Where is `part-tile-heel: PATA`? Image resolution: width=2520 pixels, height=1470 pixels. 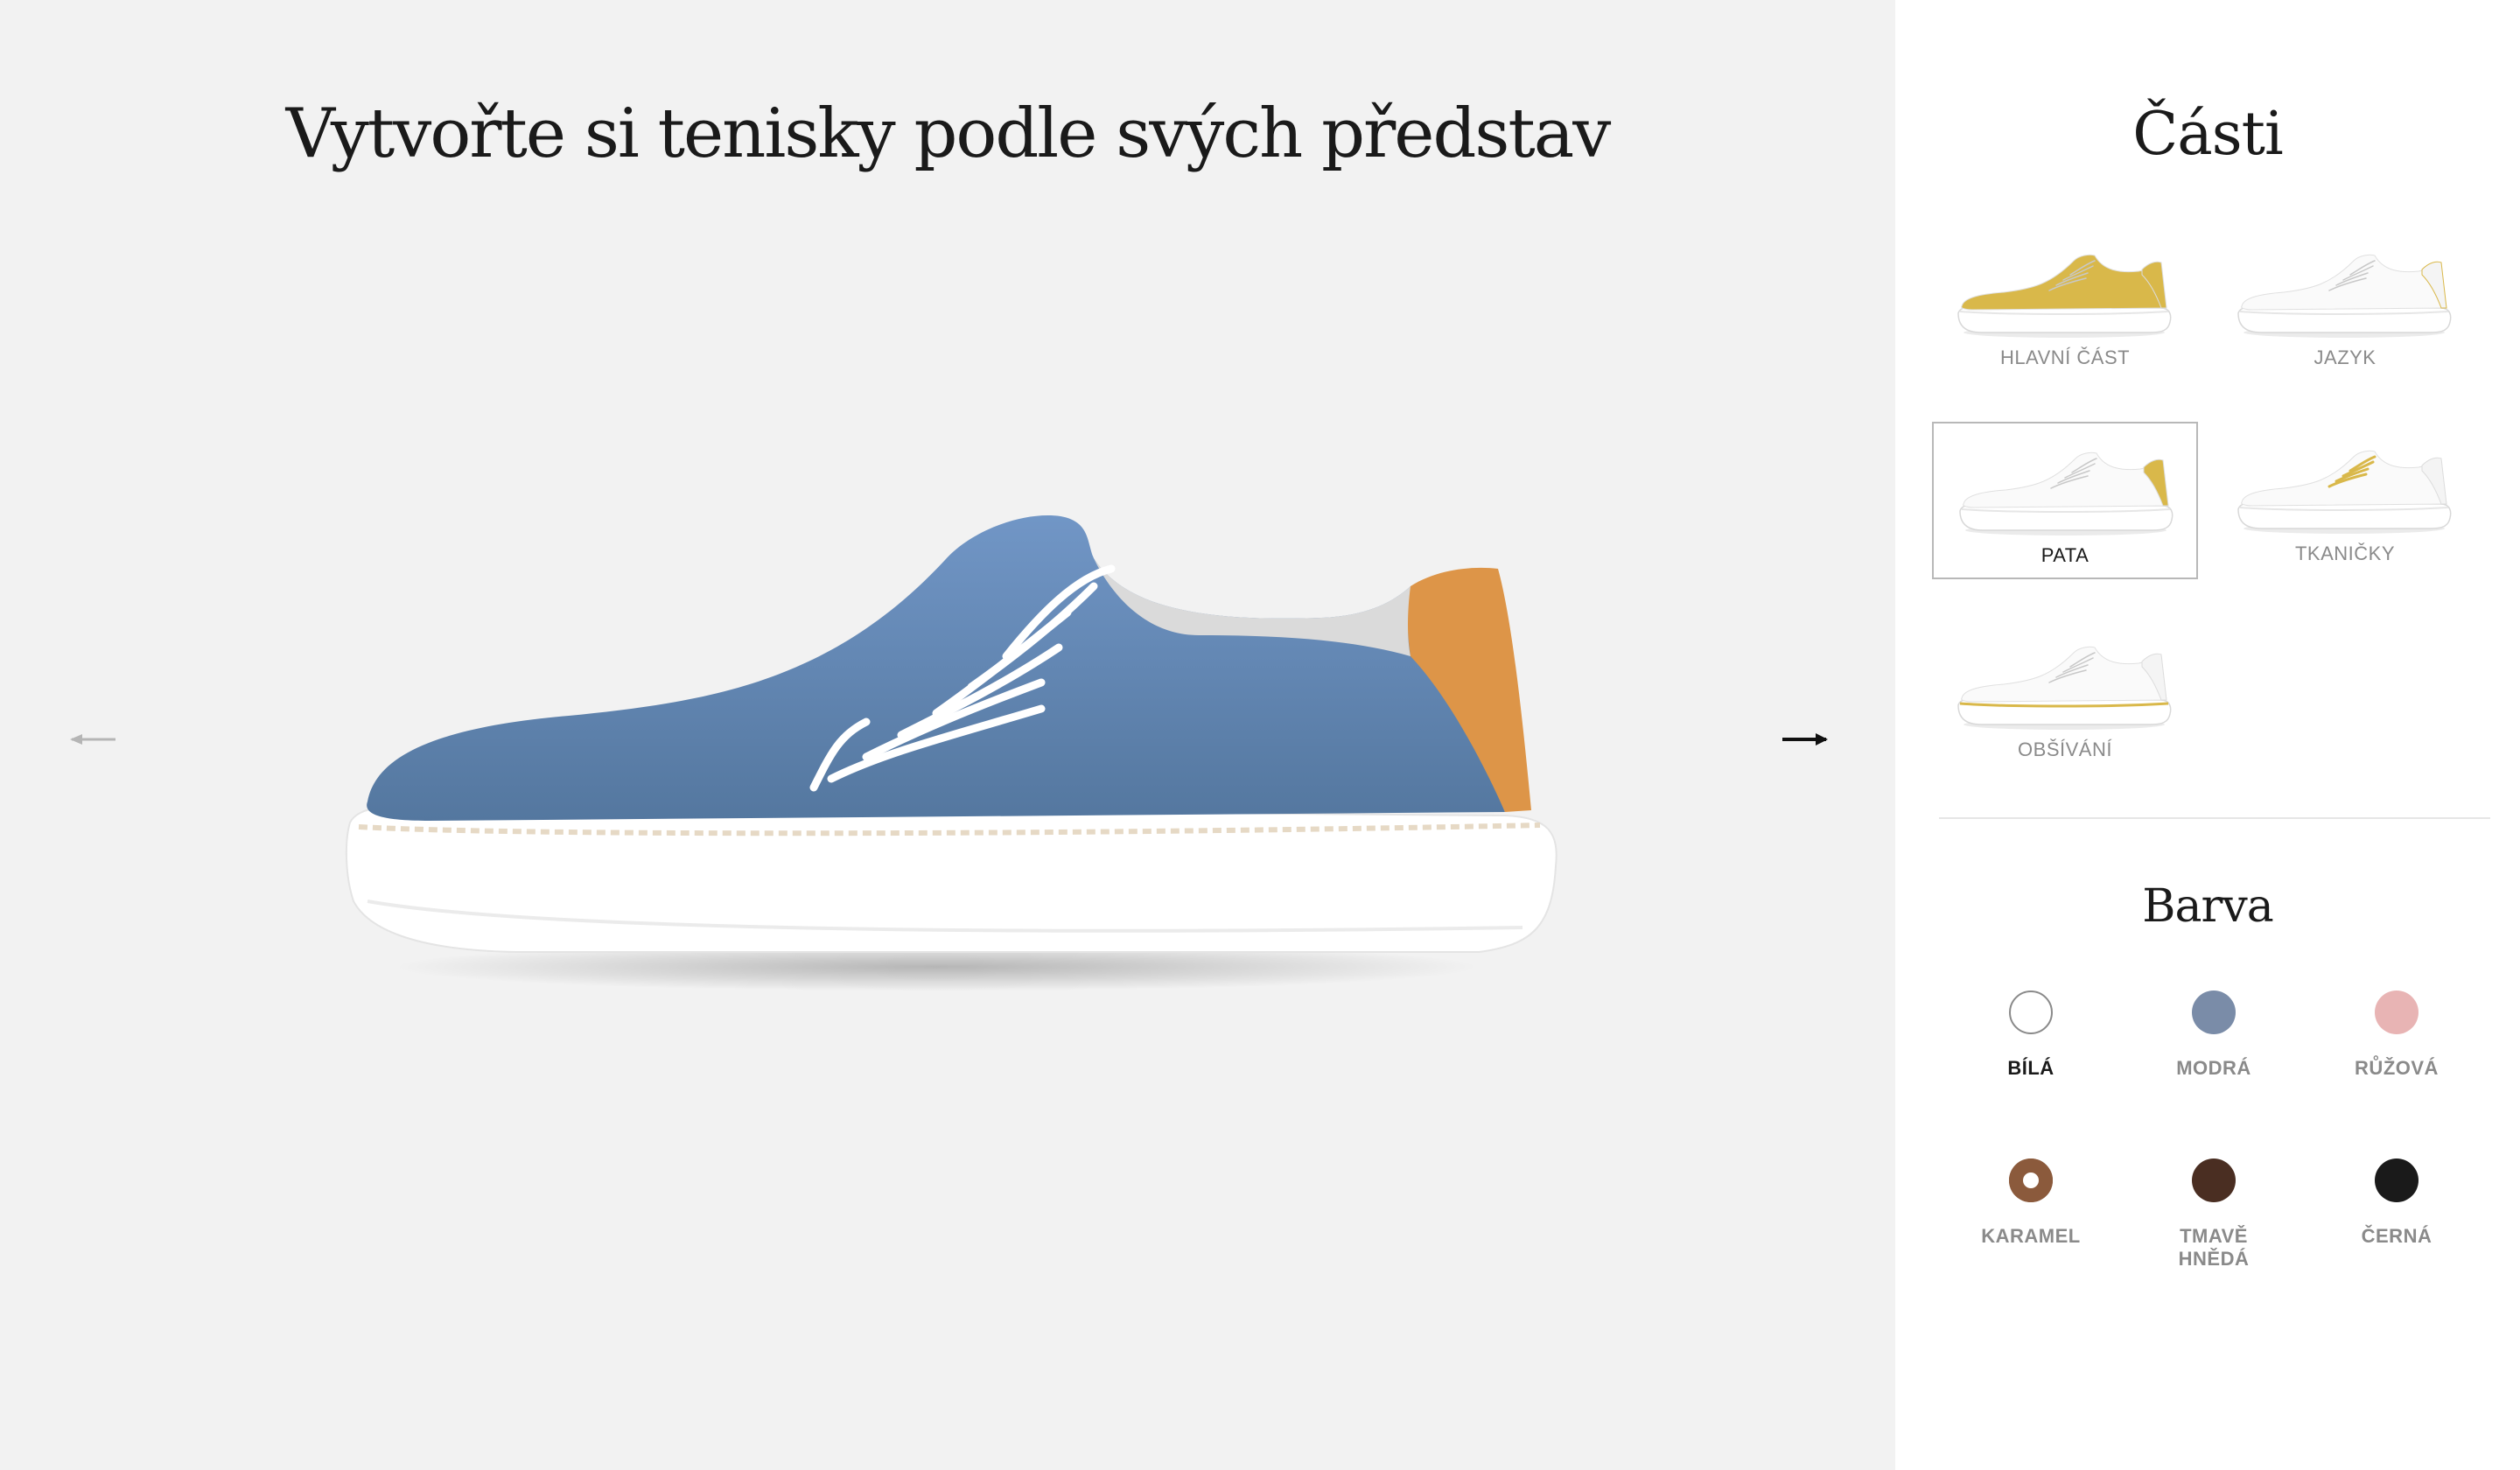 part-tile-heel: PATA is located at coordinates (2065, 500).